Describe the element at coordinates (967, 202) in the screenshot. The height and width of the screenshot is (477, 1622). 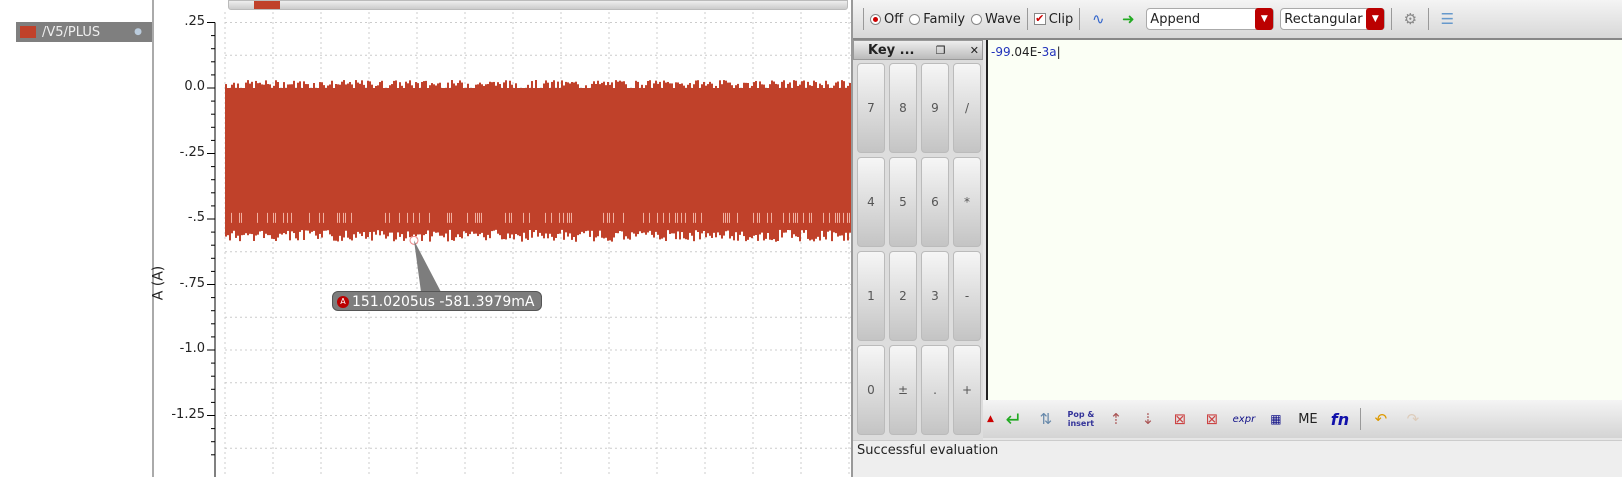
I see `key-7: *` at that location.